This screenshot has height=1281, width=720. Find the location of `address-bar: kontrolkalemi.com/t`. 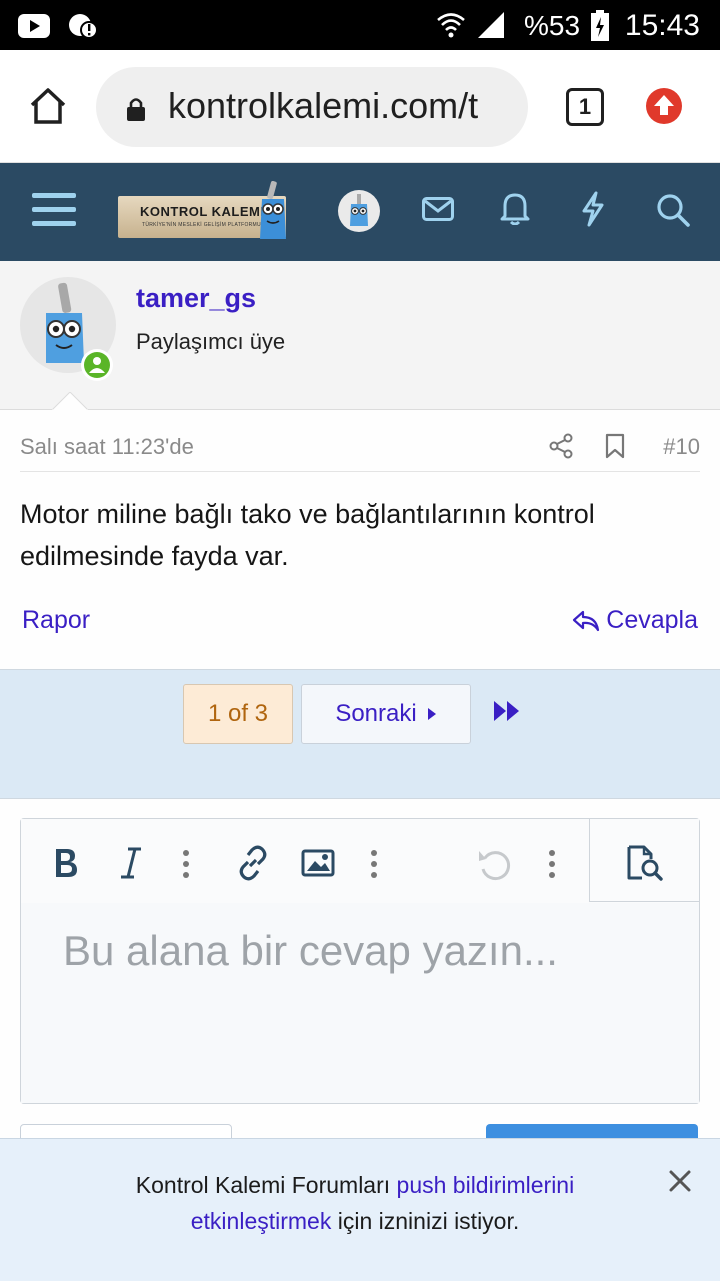

address-bar: kontrolkalemi.com/t is located at coordinates (312, 107).